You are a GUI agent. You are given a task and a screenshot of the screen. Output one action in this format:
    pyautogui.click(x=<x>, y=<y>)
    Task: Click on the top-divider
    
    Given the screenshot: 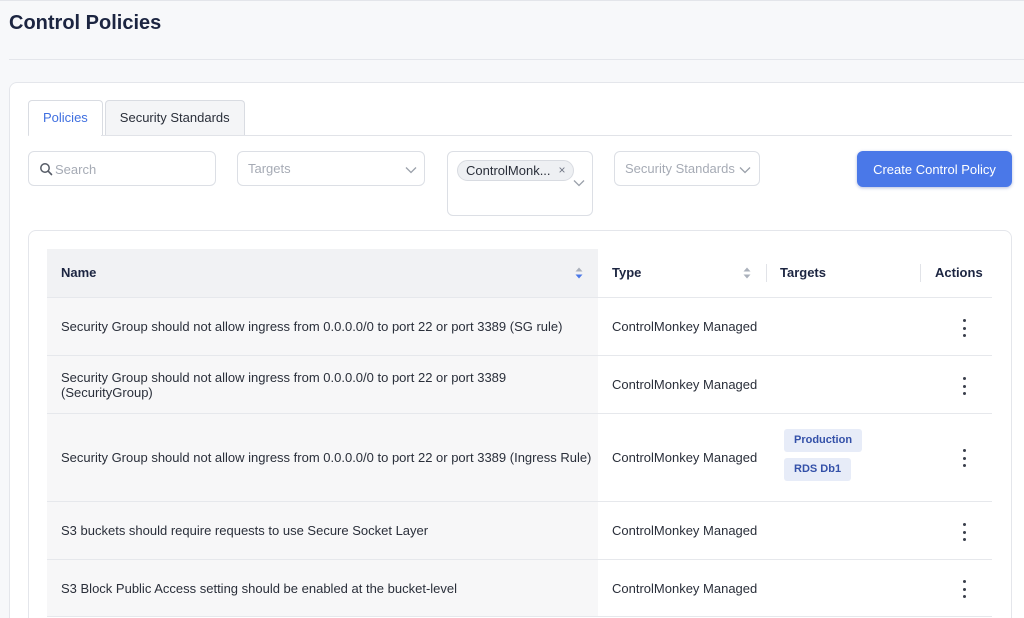 What is the action you would take?
    pyautogui.click(x=512, y=0)
    